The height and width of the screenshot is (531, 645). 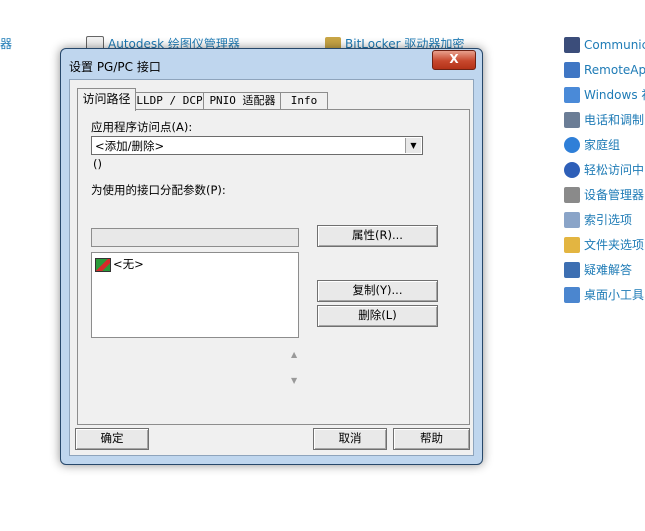 What do you see at coordinates (608, 270) in the screenshot?
I see `item-label: 疑难解答` at bounding box center [608, 270].